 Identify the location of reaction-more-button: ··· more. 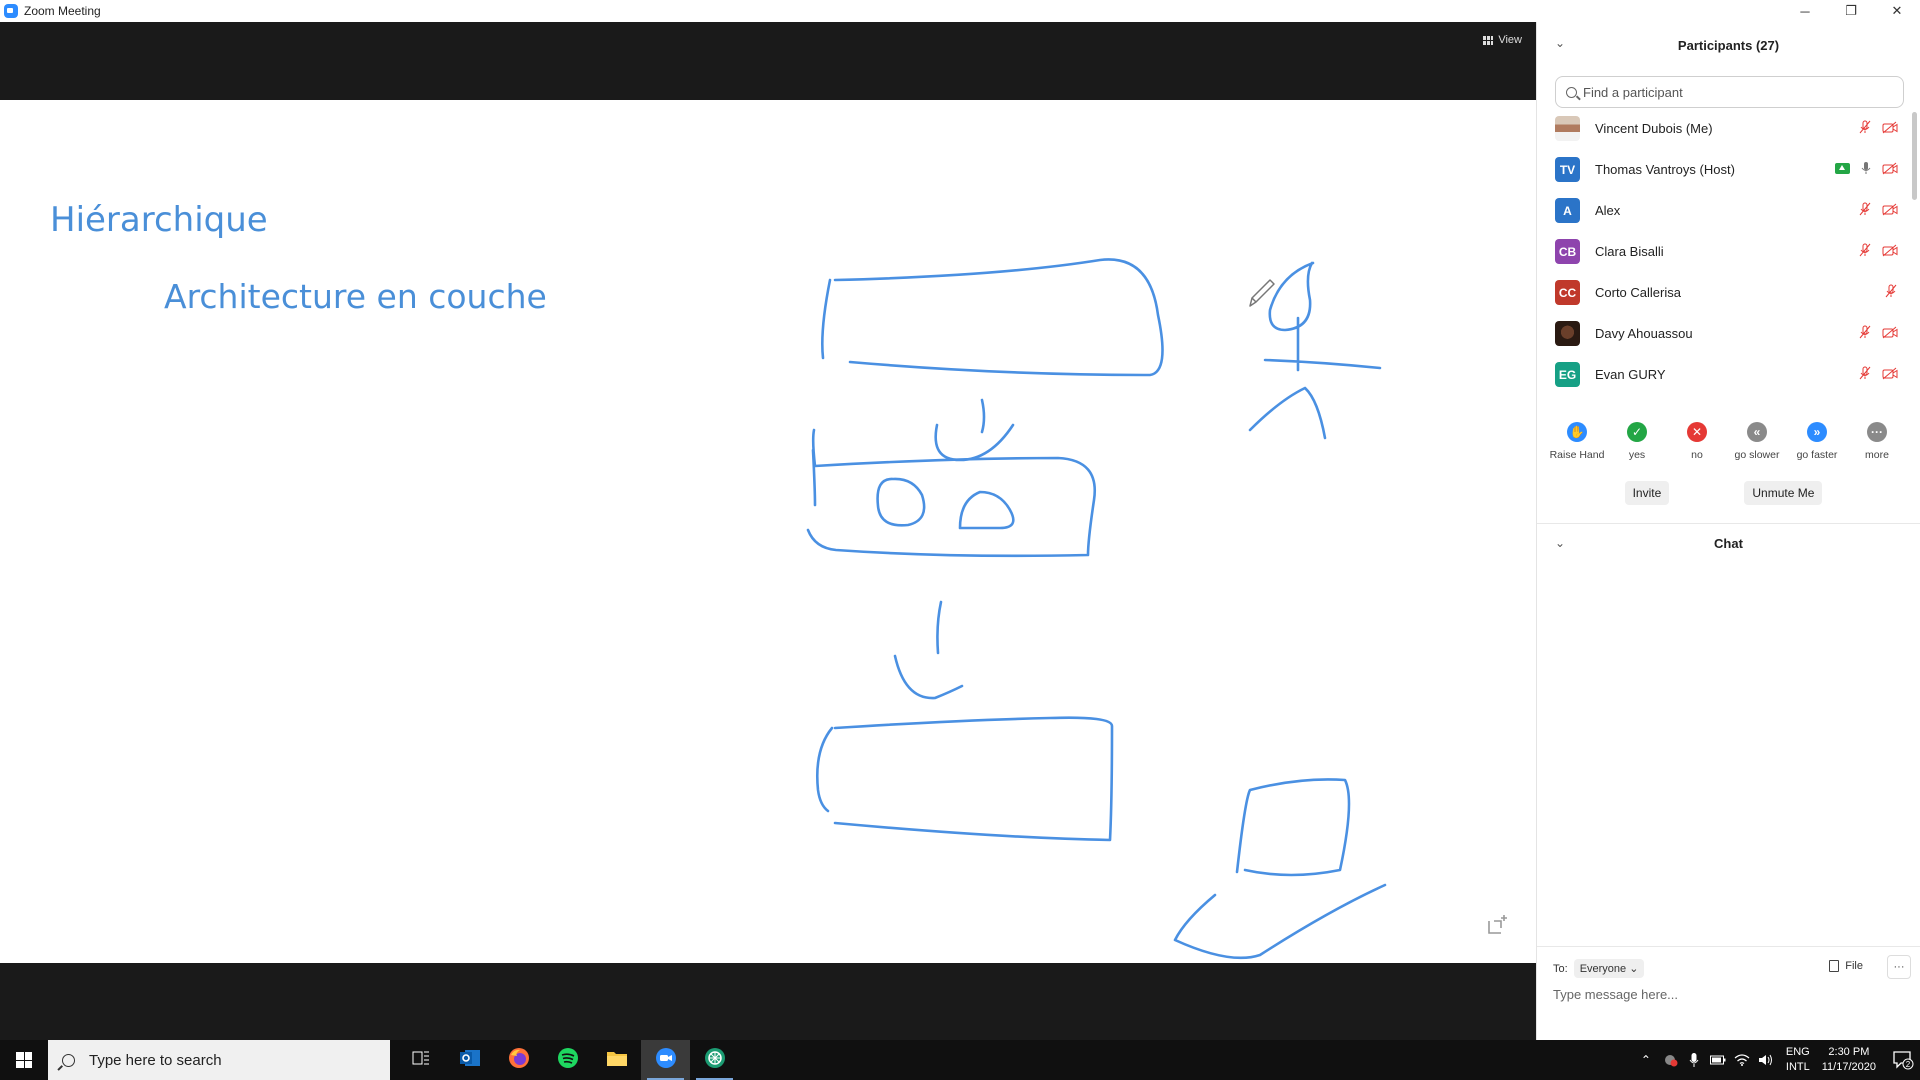
(1877, 441).